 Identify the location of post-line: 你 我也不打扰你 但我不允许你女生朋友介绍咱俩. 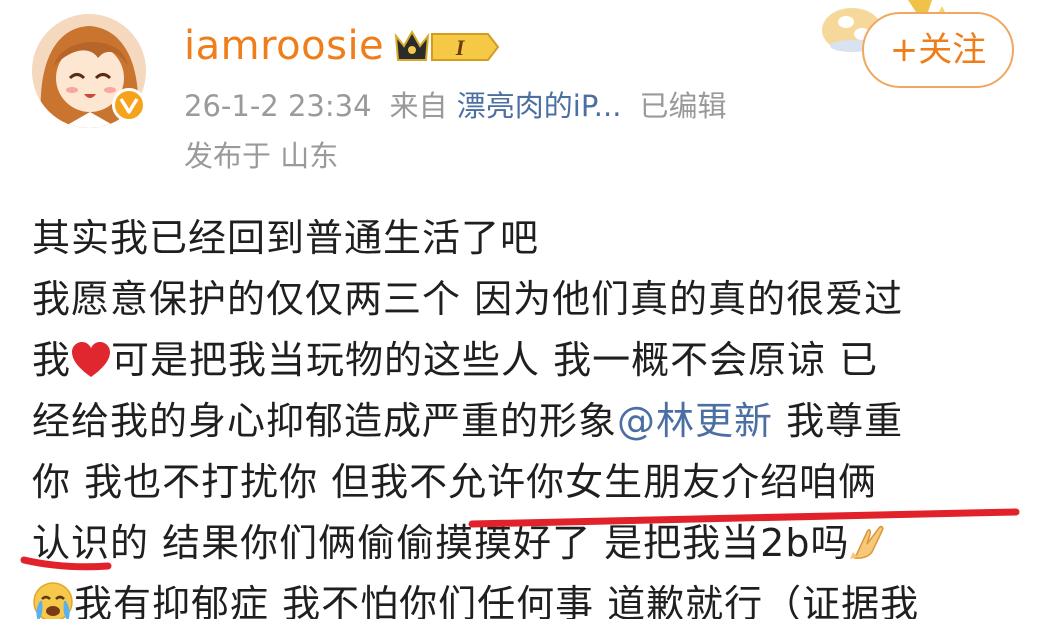
(455, 482).